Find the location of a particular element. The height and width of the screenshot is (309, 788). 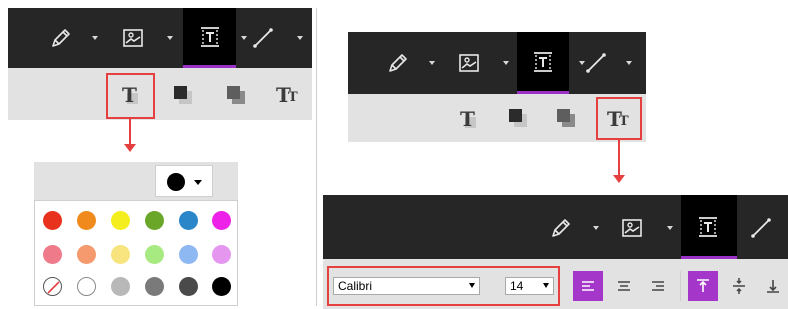

no-color-swatch is located at coordinates (52, 286).